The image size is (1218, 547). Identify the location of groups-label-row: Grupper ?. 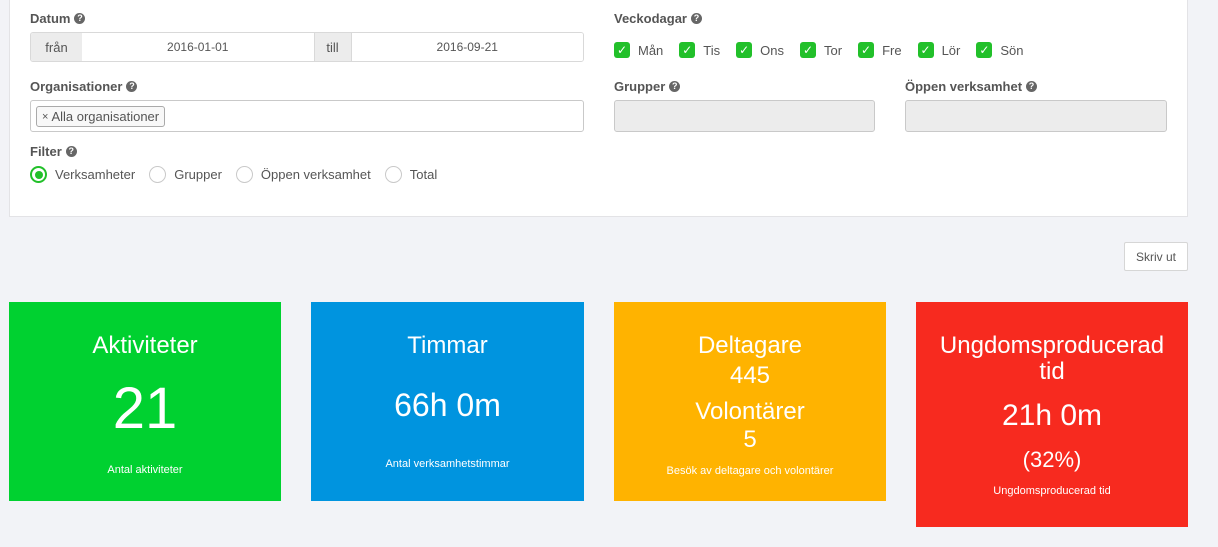
(647, 86).